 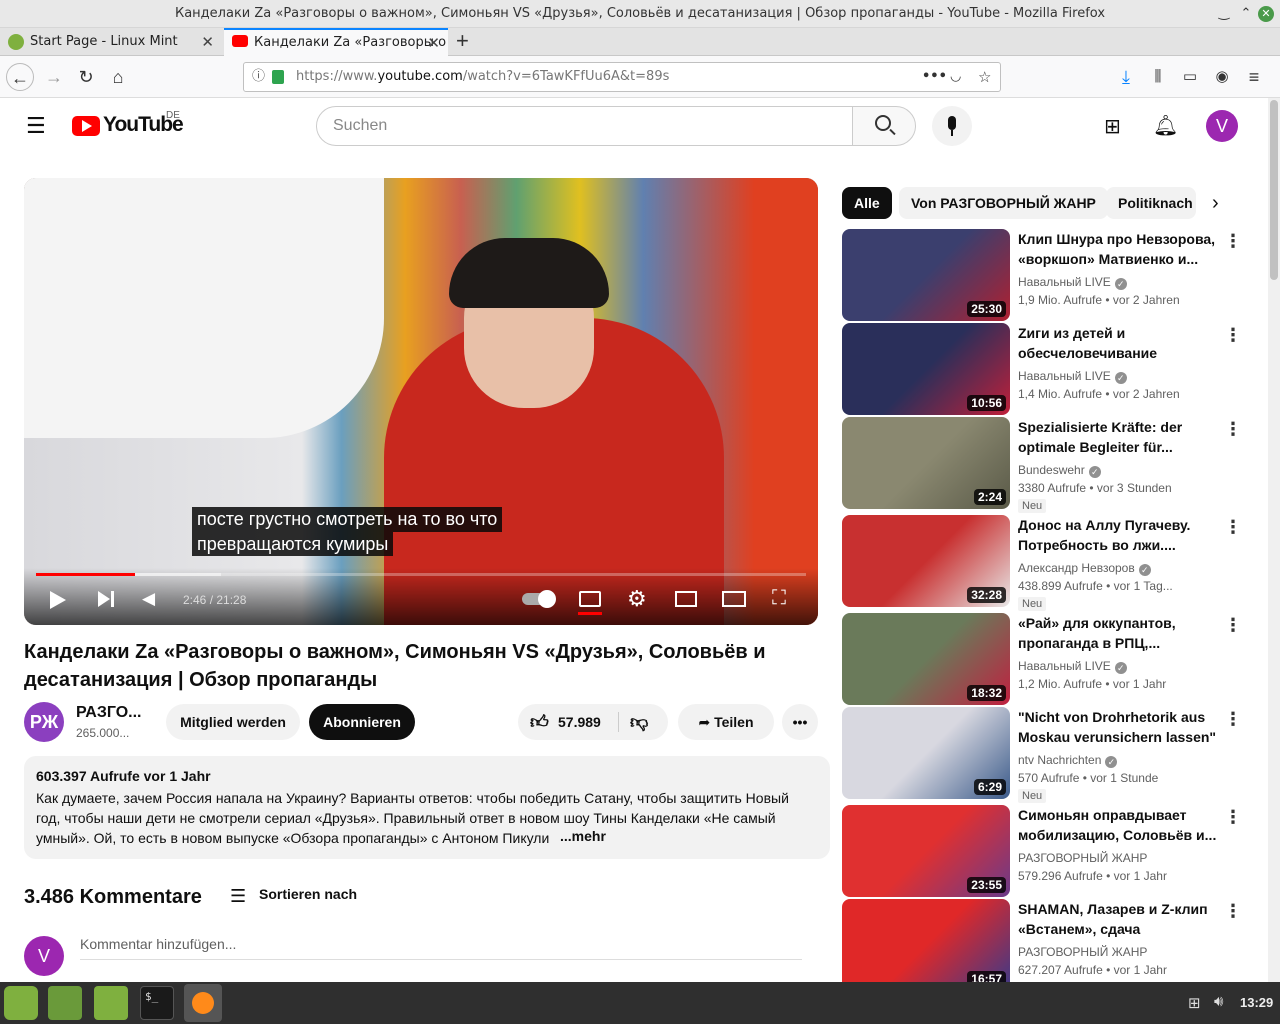 What do you see at coordinates (36, 126) in the screenshot?
I see `hamburger-menu-icon: ☰` at bounding box center [36, 126].